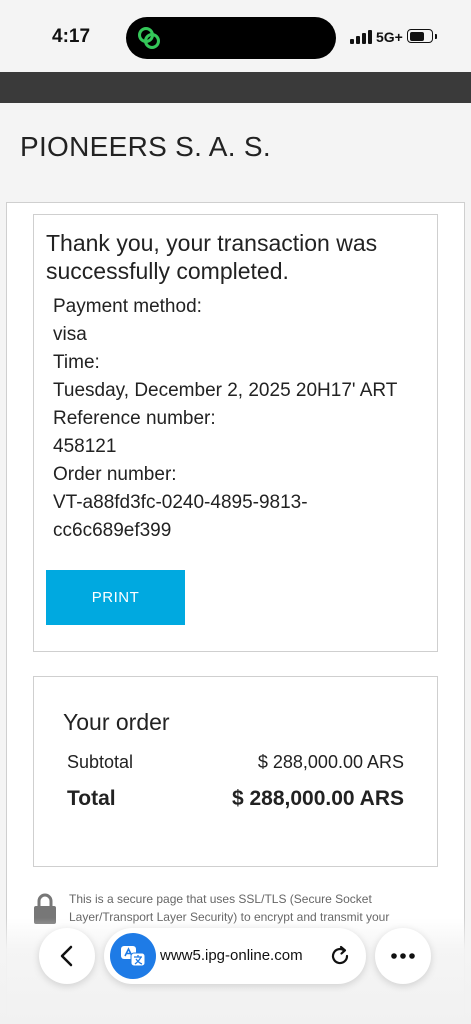  What do you see at coordinates (115, 597) in the screenshot?
I see `print-button: PRINT` at bounding box center [115, 597].